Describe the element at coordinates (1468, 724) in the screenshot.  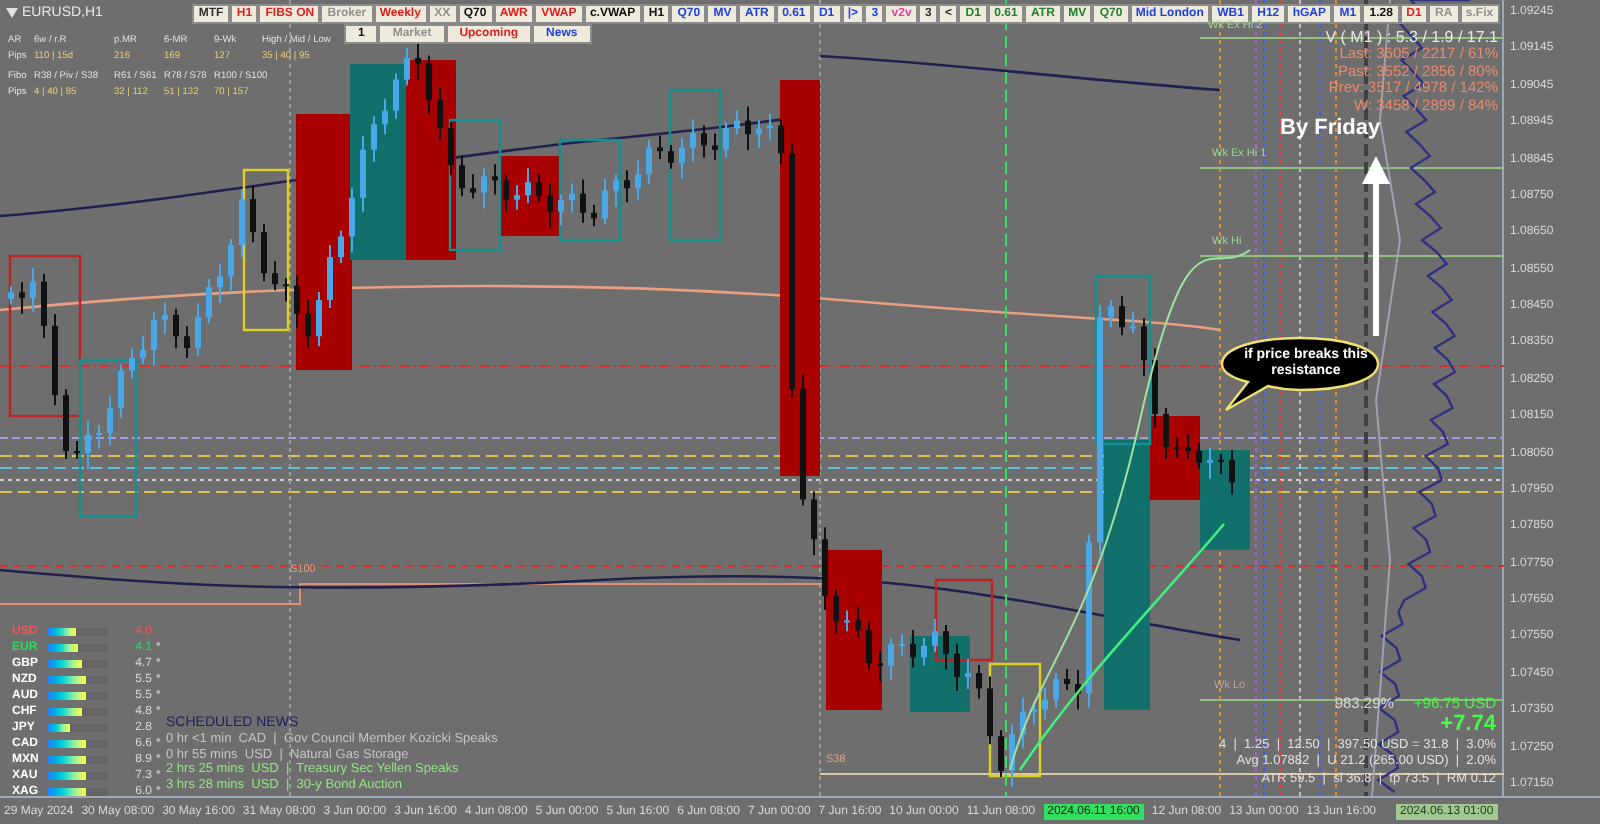
I see `profit-points: +7.74` at that location.